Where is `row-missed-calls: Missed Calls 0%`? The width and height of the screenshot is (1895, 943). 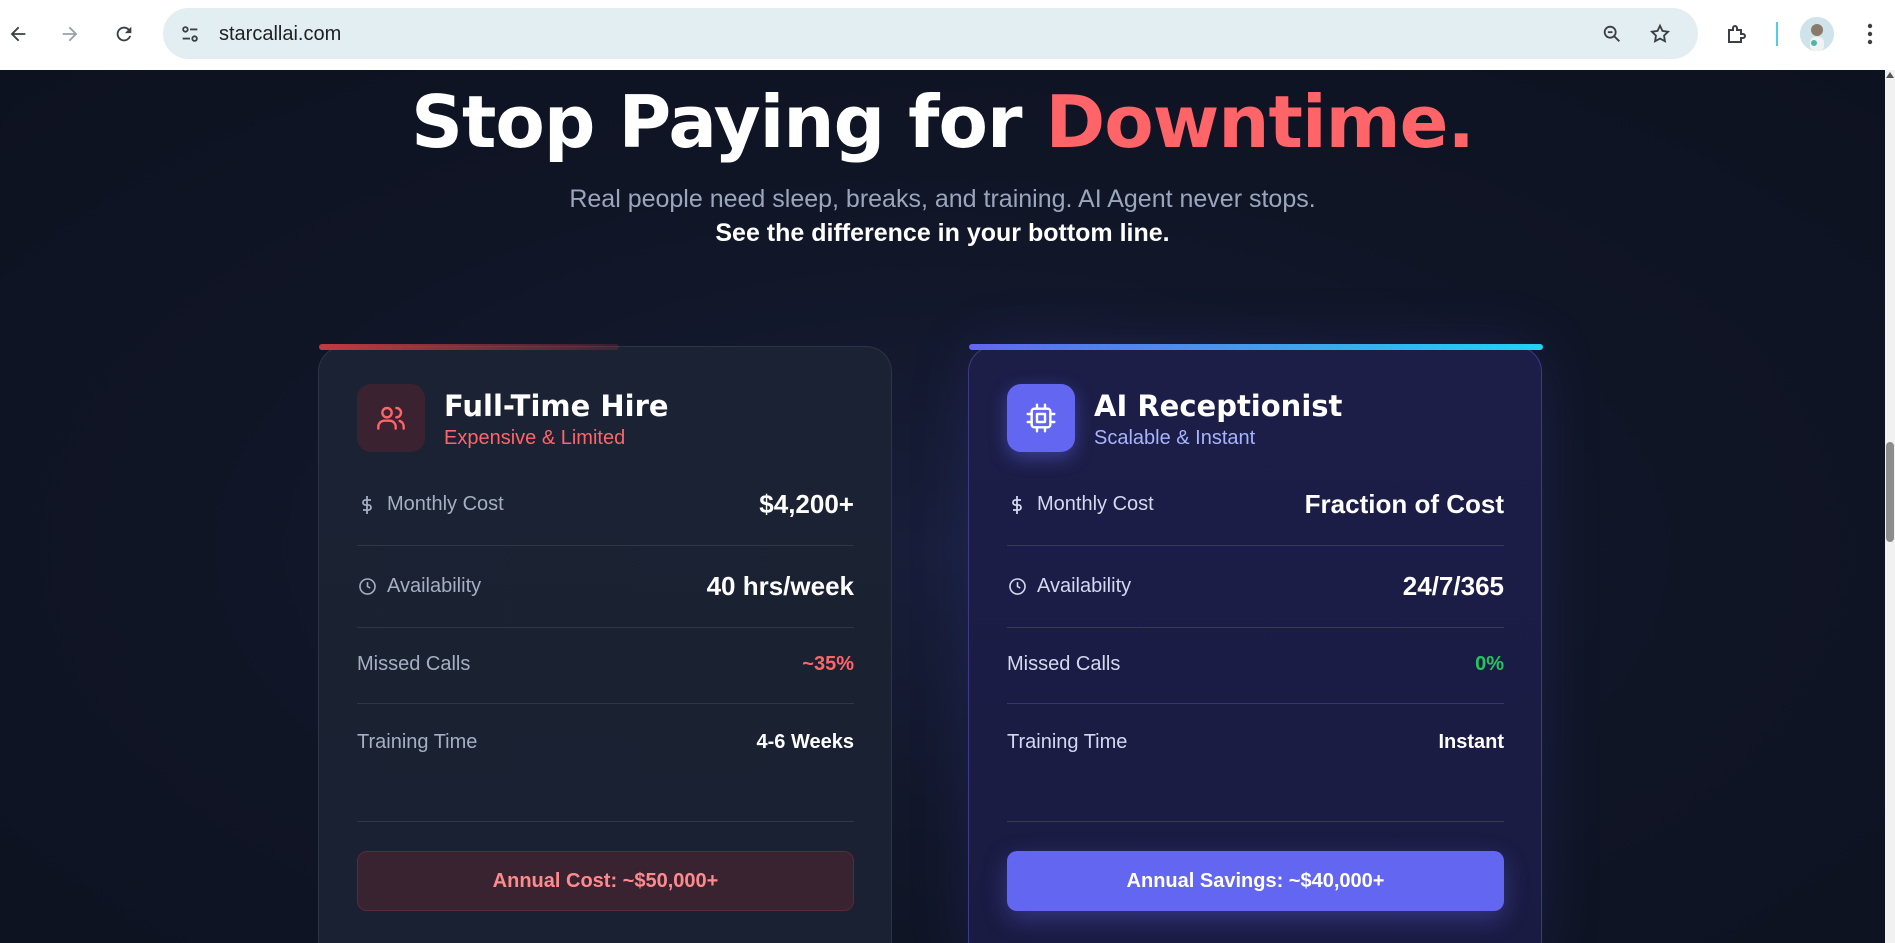
row-missed-calls: Missed Calls 0% is located at coordinates (1255, 666).